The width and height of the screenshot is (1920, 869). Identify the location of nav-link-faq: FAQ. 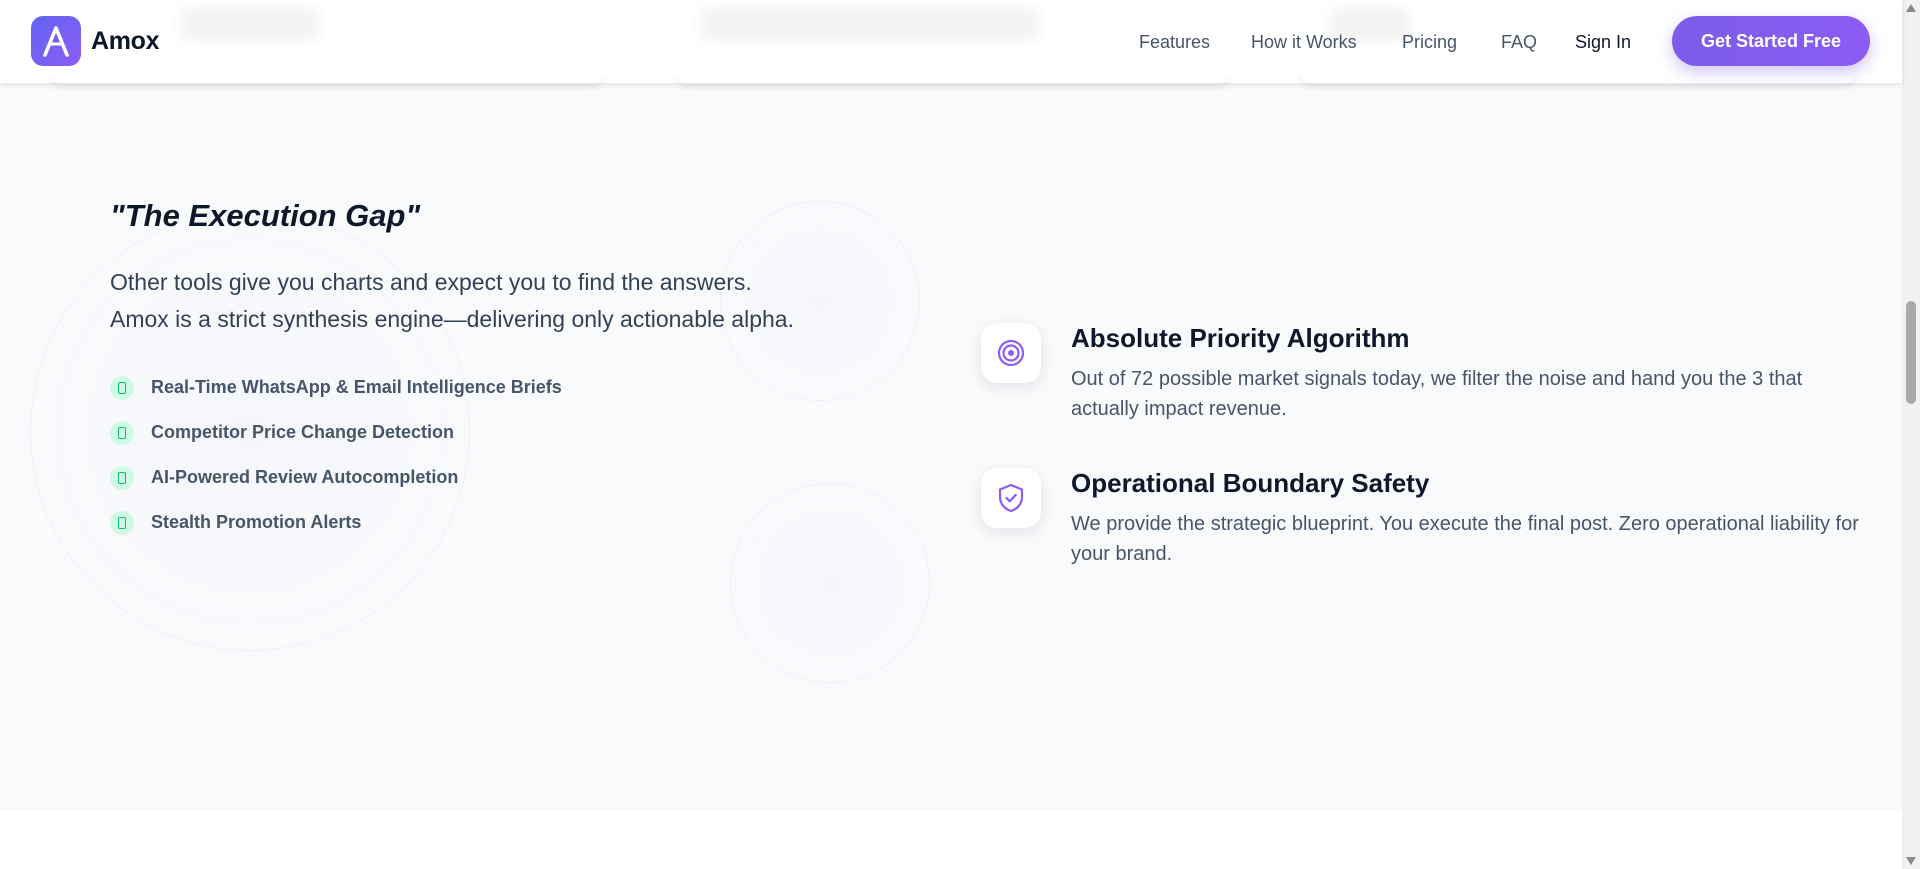
(1519, 42).